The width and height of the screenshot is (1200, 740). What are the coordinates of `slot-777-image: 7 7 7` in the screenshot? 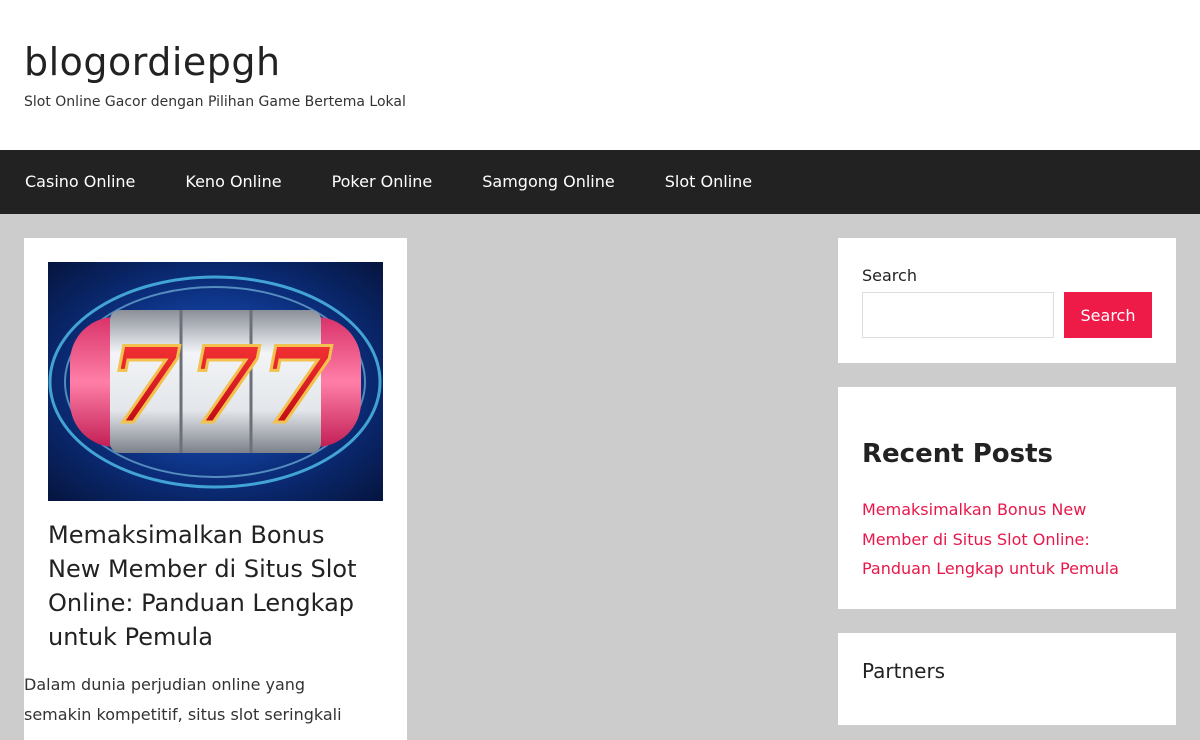 It's located at (215, 381).